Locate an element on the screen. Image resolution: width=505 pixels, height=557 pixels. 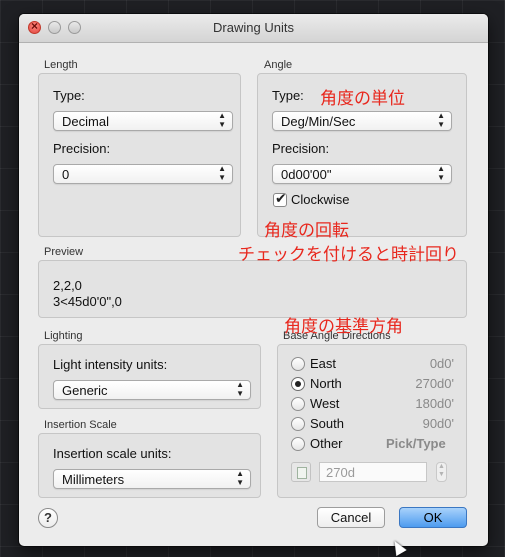
angle-precision-value: 0d00'00" is located at coordinates (306, 174).